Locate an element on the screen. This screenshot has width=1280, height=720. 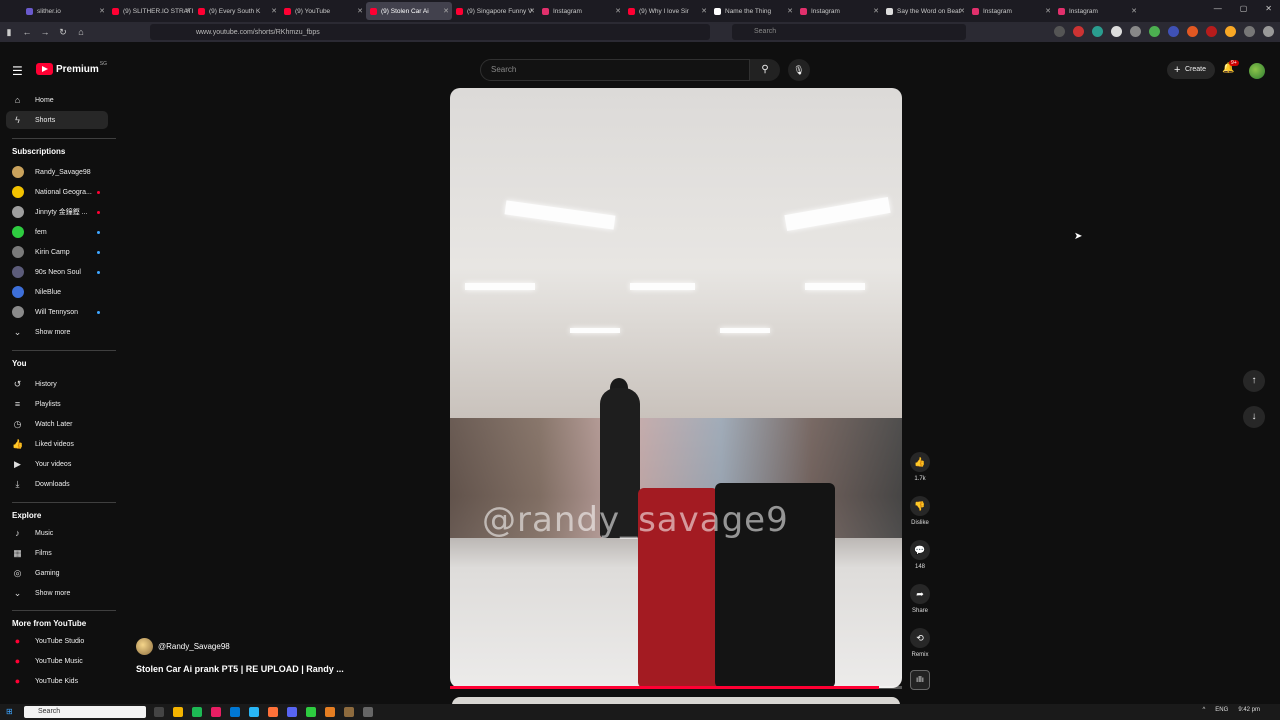
youtube-search-input: Search is located at coordinates (615, 70).